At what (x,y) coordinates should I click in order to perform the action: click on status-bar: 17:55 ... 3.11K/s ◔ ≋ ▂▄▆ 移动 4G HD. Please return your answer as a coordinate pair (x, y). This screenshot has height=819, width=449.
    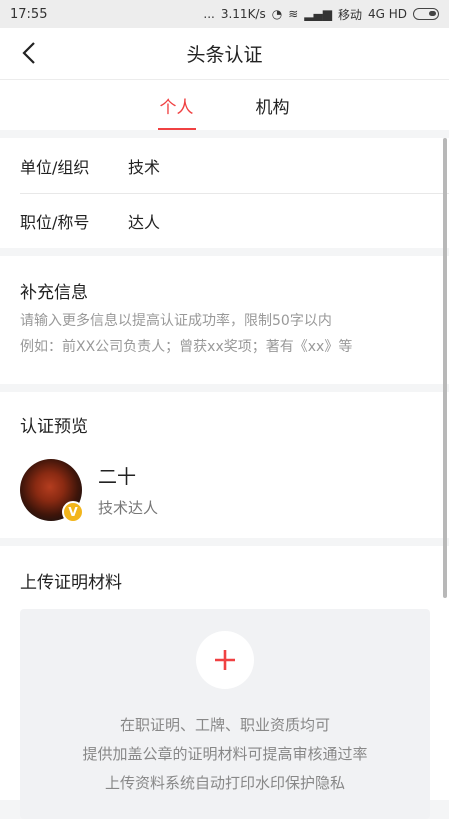
    Looking at the image, I should click on (224, 14).